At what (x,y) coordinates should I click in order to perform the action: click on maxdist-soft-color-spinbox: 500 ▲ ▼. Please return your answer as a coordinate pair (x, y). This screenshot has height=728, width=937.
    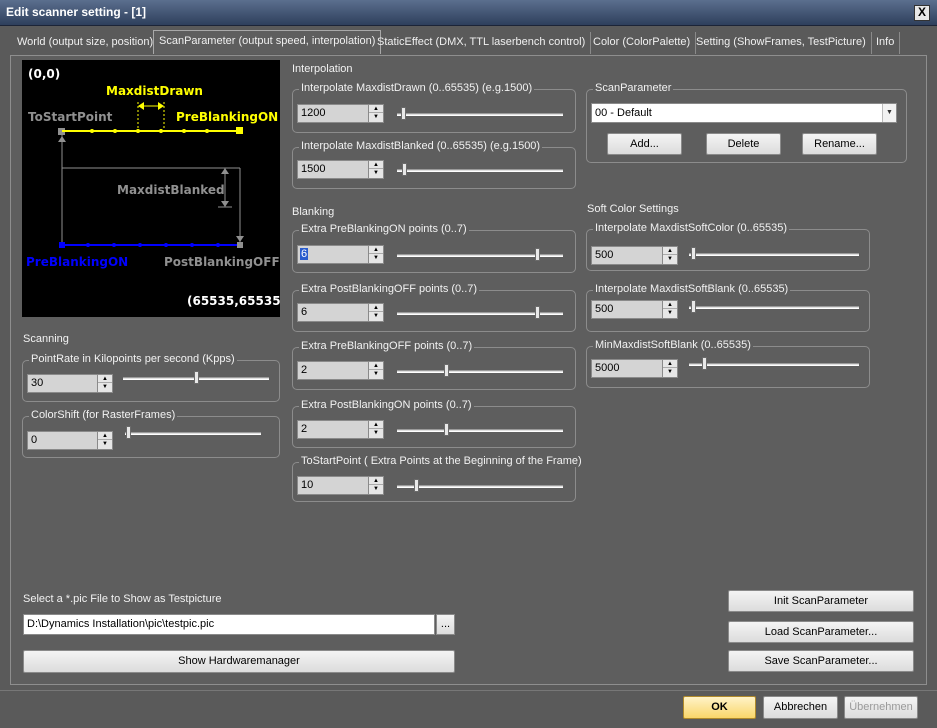
    Looking at the image, I should click on (634, 255).